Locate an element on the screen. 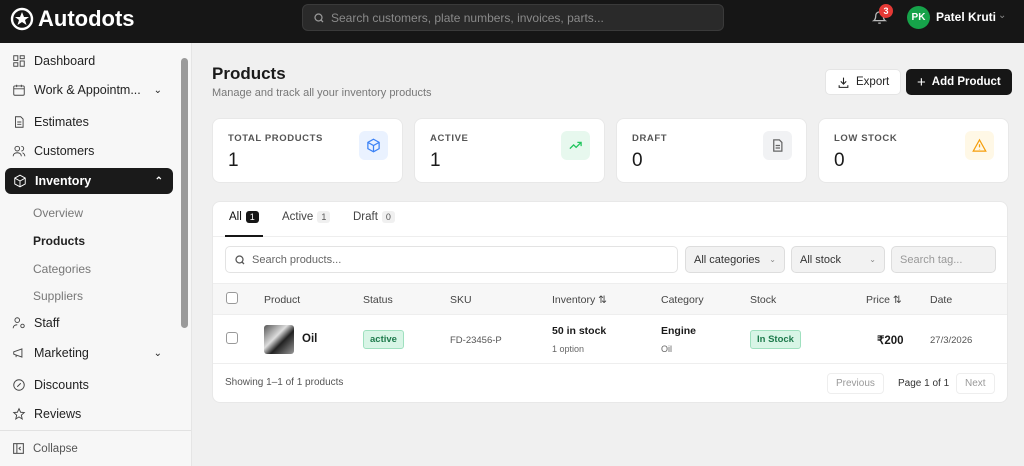 This screenshot has height=466, width=1024. col-product: Product is located at coordinates (282, 300).